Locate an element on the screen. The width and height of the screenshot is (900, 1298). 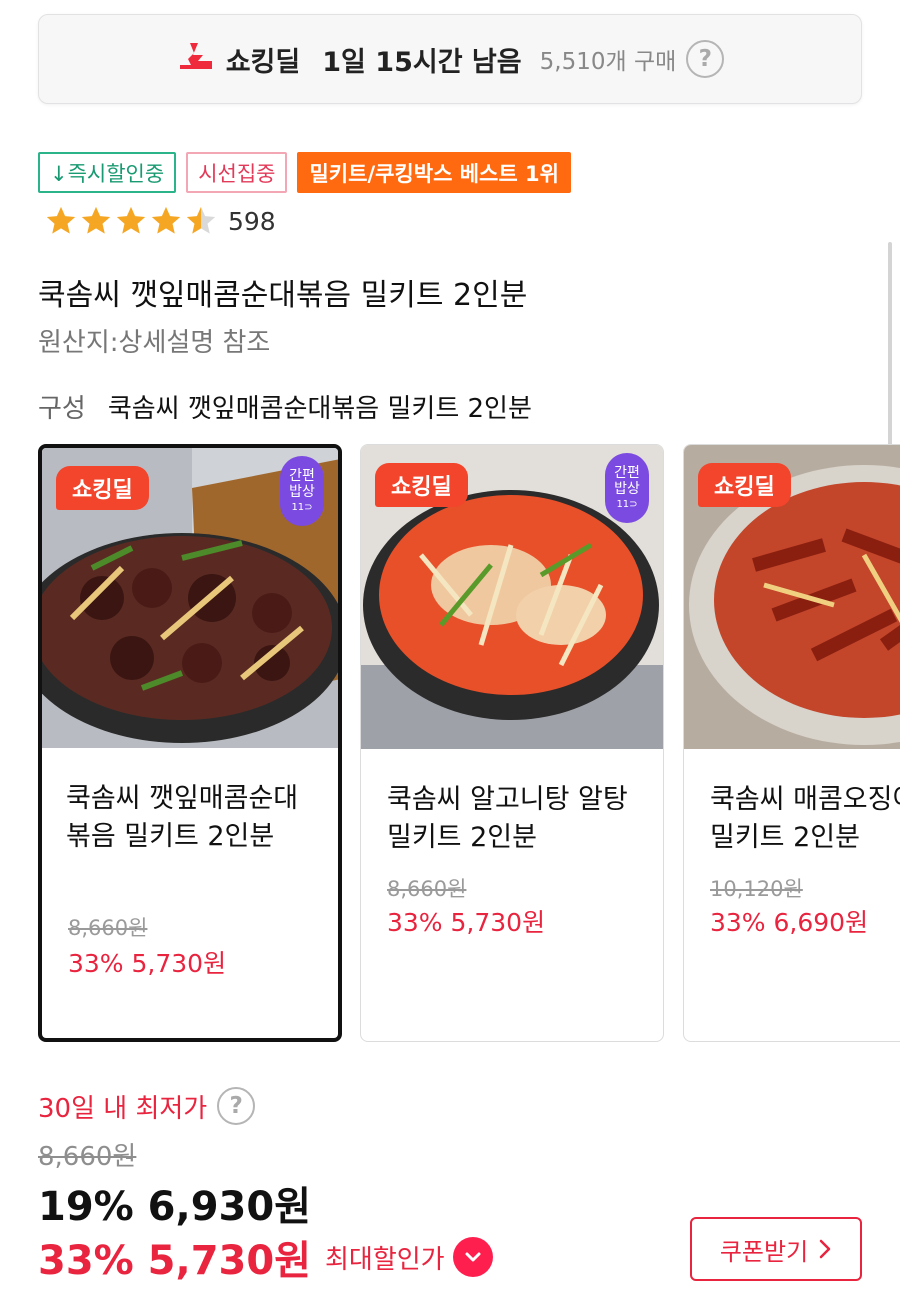
shocking-deal-logo-icon is located at coordinates (195, 56).